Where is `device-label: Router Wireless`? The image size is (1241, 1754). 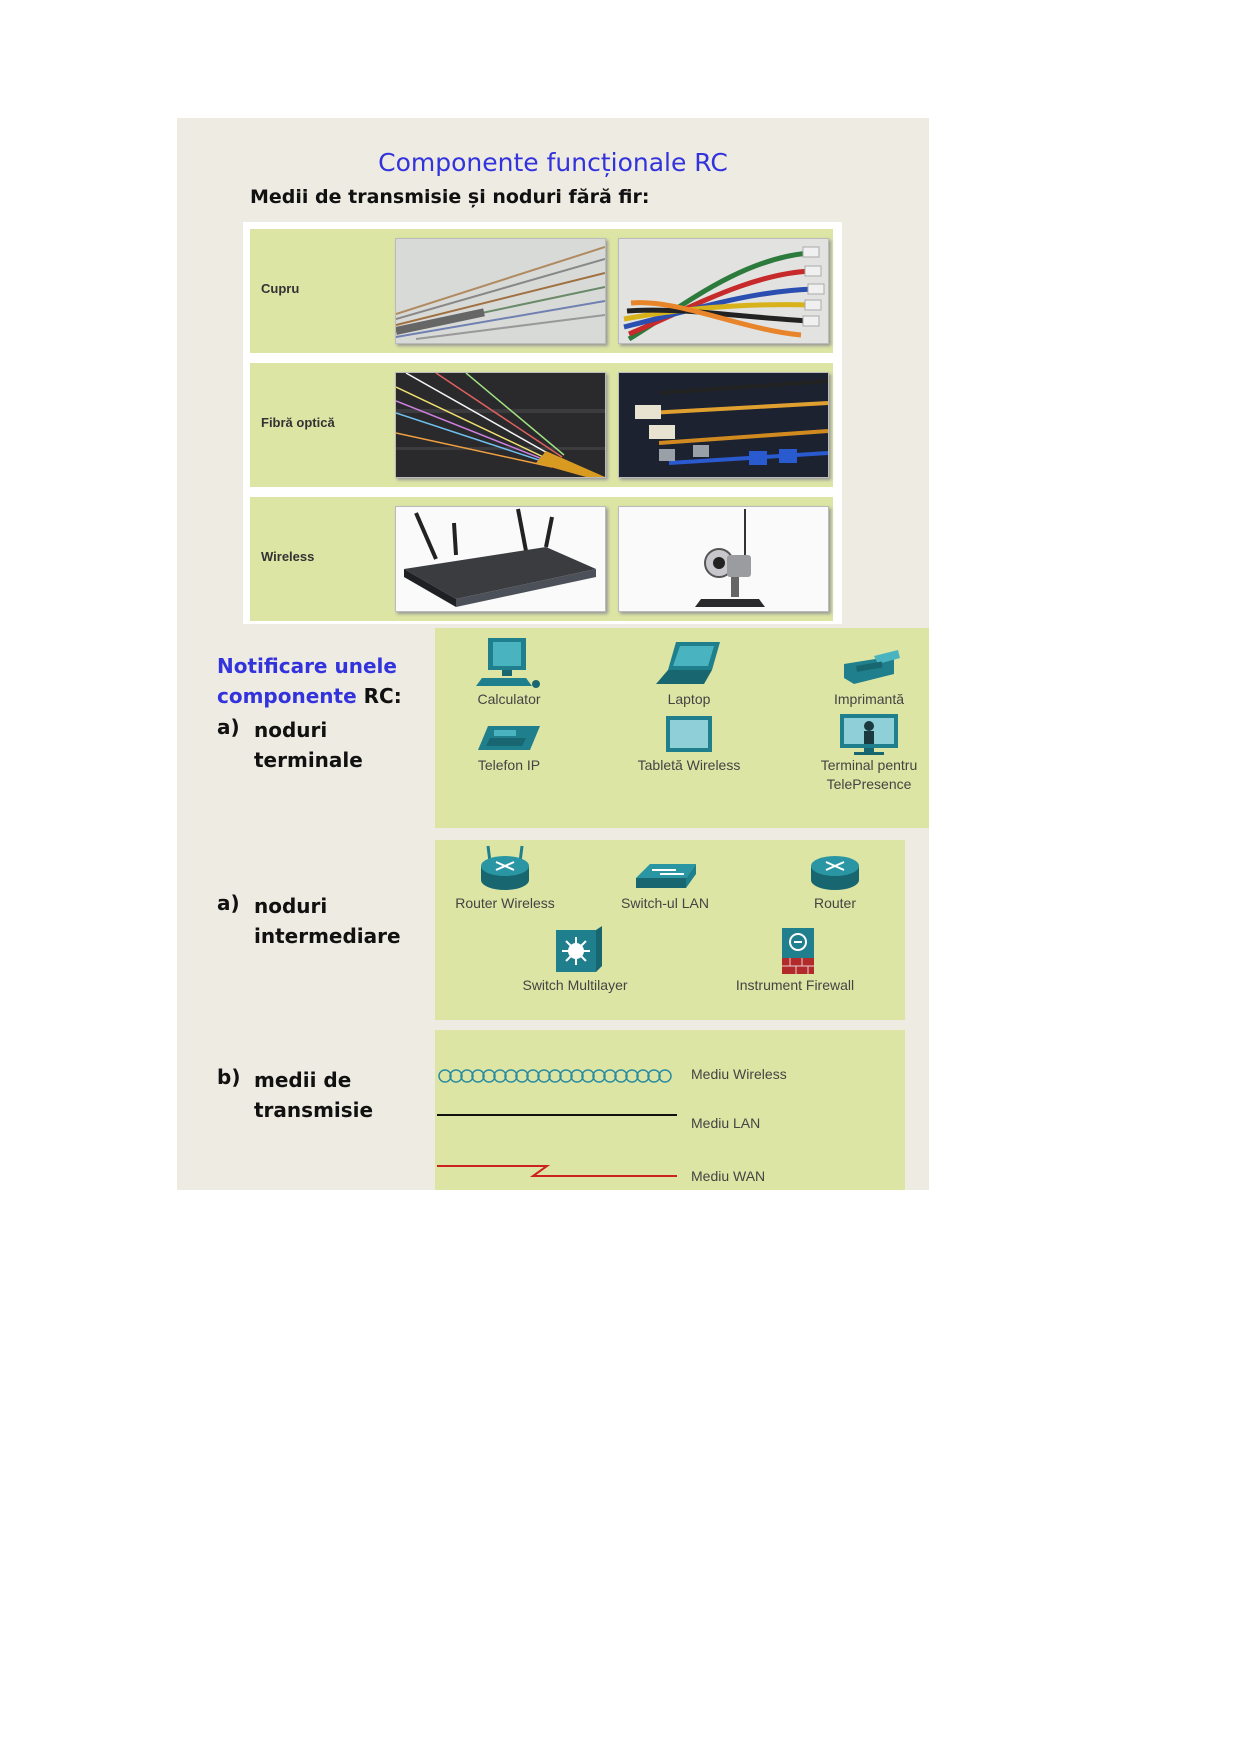 device-label: Router Wireless is located at coordinates (505, 903).